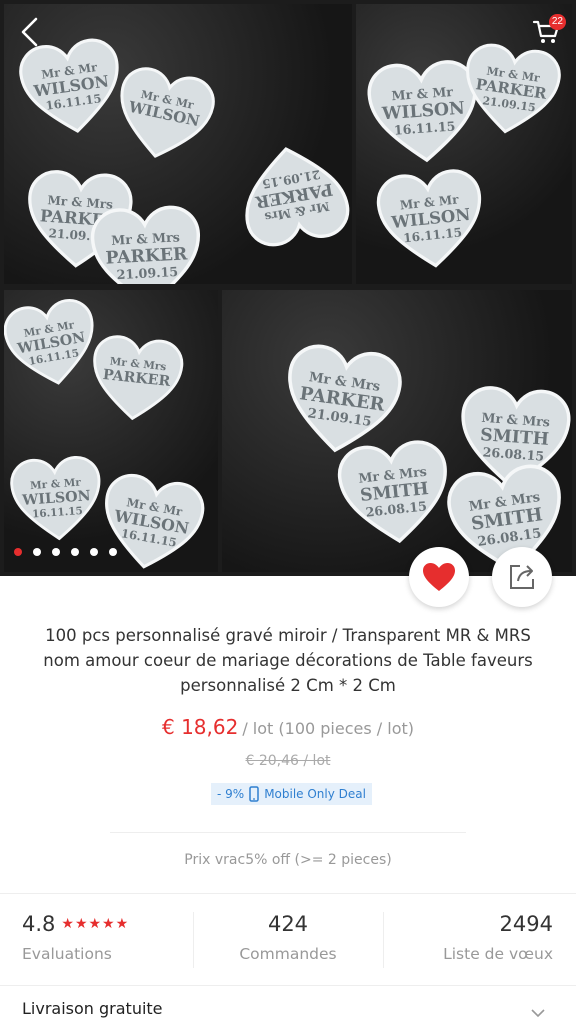 The height and width of the screenshot is (1024, 576). I want to click on back-button, so click(30, 32).